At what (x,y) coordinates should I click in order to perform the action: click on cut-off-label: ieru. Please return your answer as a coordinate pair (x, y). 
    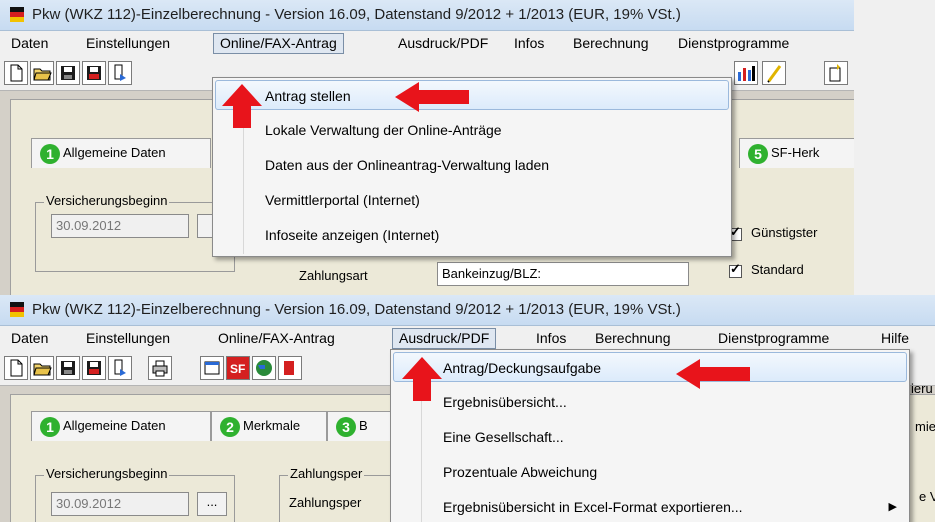
    Looking at the image, I should click on (922, 388).